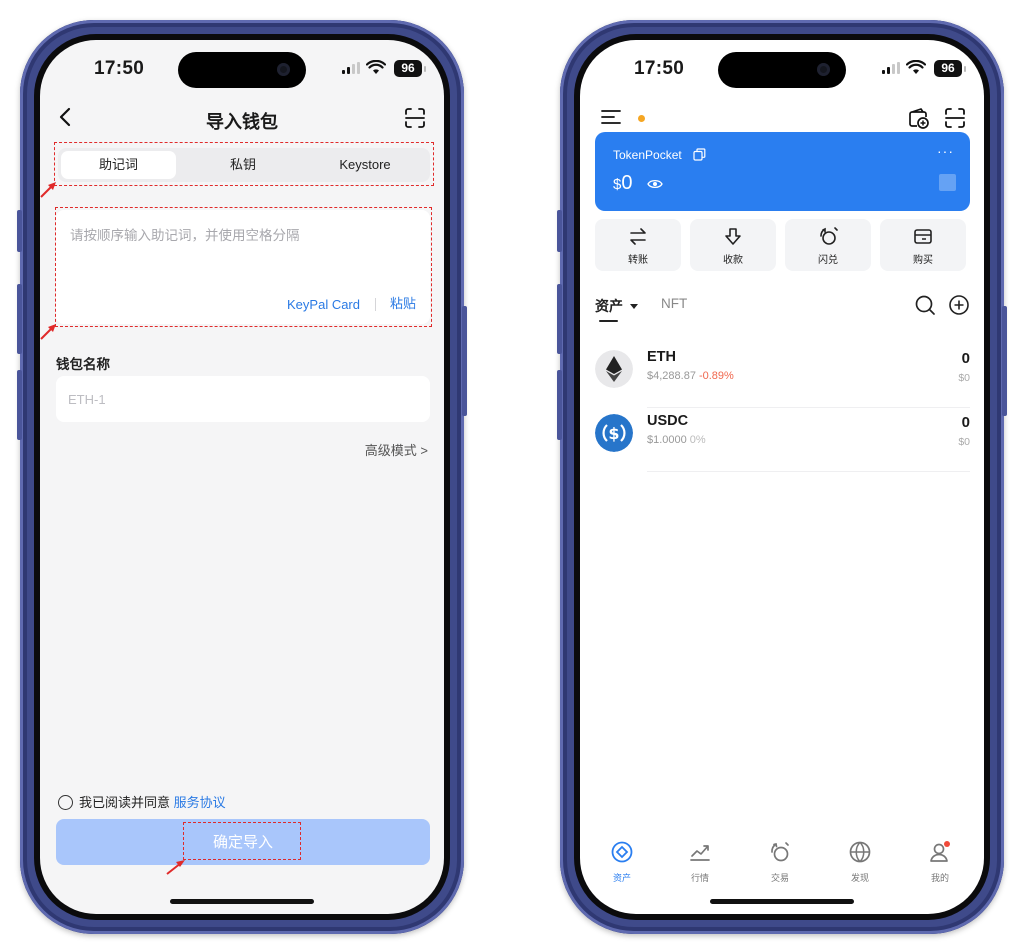 This screenshot has height=948, width=1024. I want to click on annotation-arrow-mnemonic, so click(48, 332).